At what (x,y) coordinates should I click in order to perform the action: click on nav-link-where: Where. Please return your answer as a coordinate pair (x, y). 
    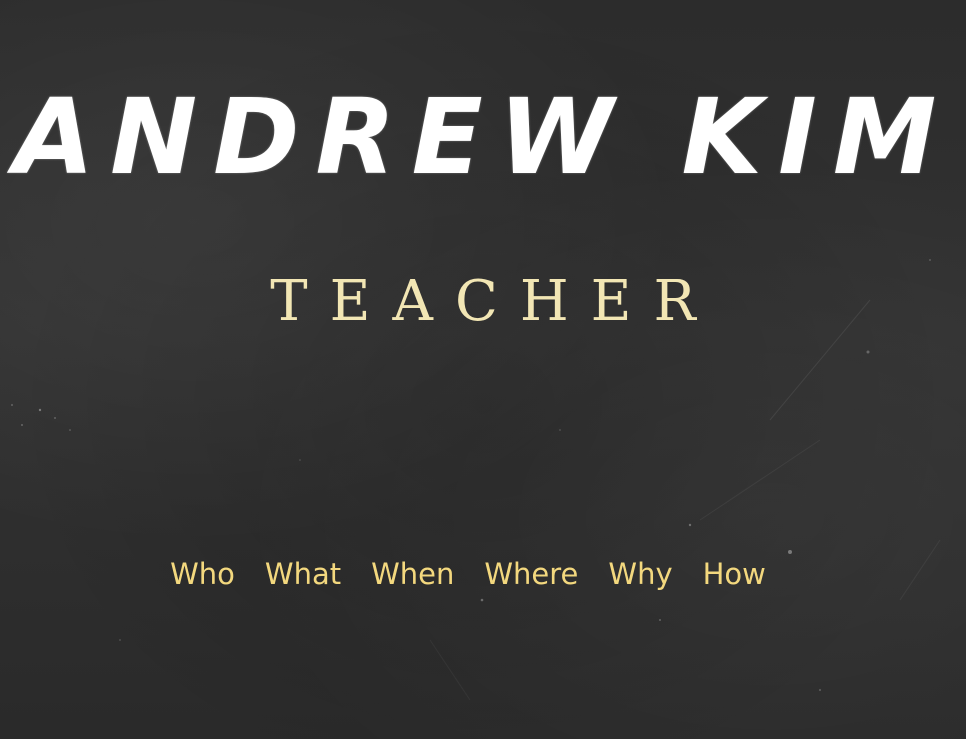
    Looking at the image, I should click on (531, 574).